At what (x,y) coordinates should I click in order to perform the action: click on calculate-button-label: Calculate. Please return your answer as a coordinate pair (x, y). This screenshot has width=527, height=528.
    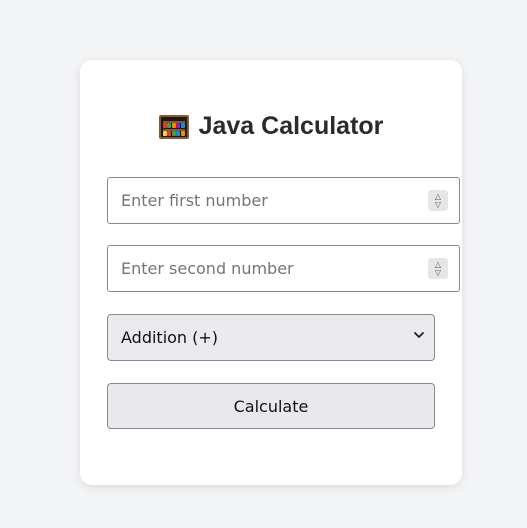
    Looking at the image, I should click on (271, 406).